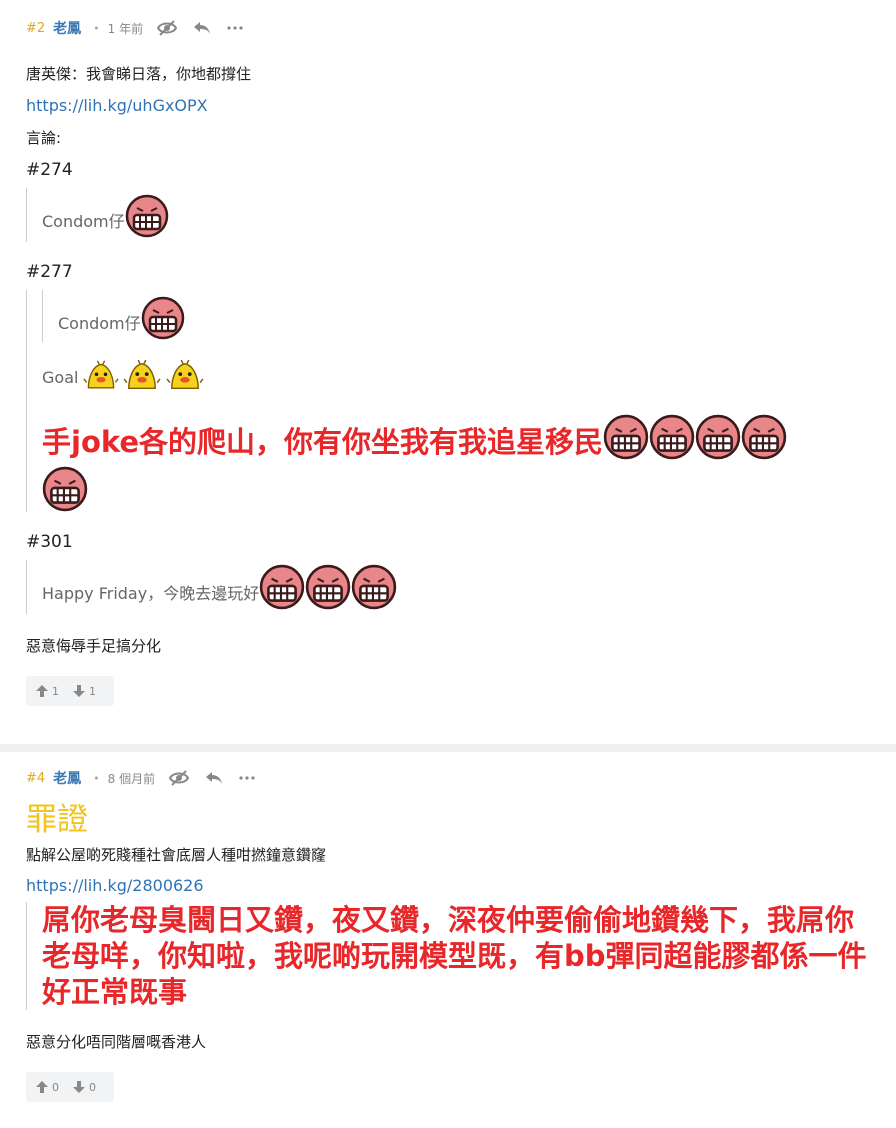 This screenshot has height=1128, width=896. Describe the element at coordinates (60, 377) in the screenshot. I see `goal-text: Goal` at that location.